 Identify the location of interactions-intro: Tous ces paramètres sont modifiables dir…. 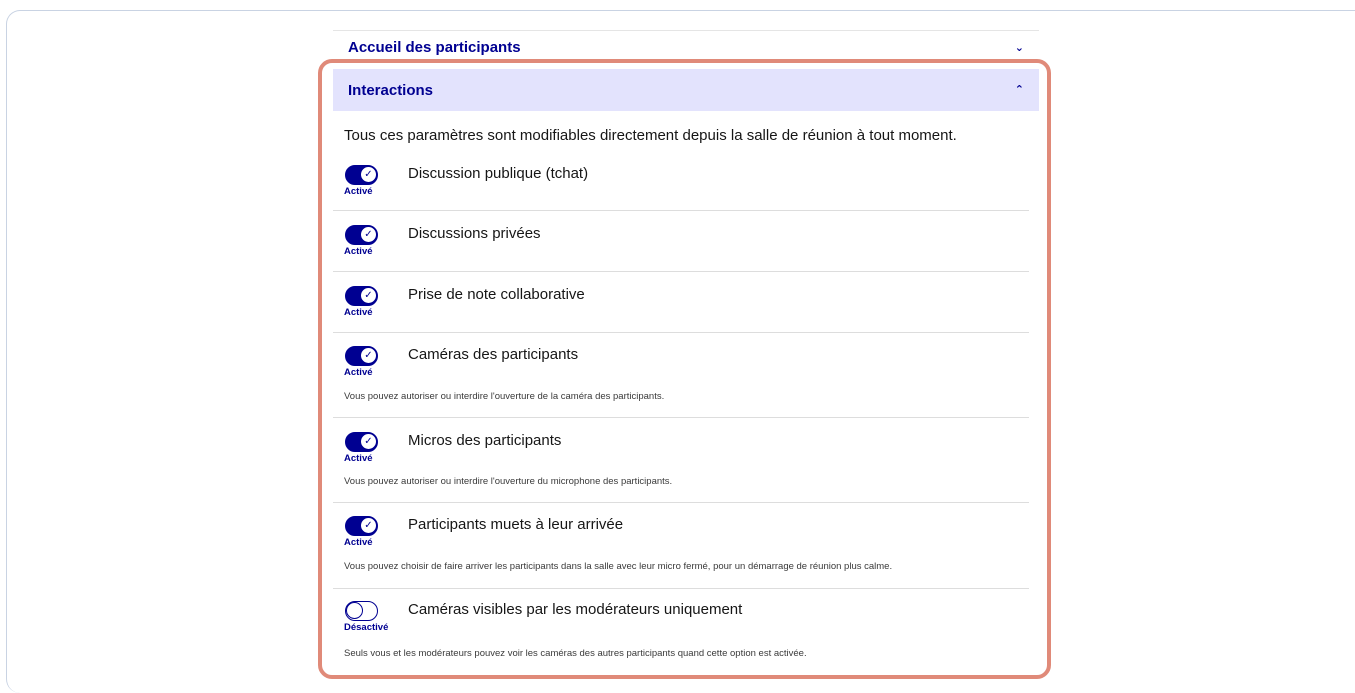
(650, 135).